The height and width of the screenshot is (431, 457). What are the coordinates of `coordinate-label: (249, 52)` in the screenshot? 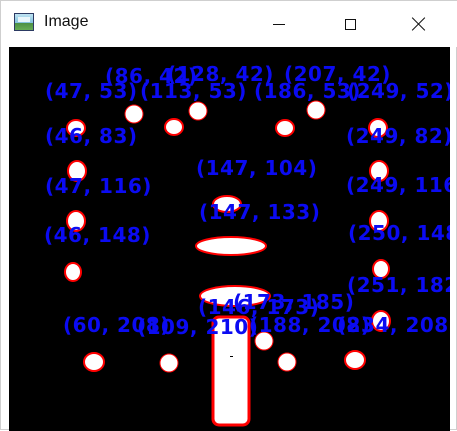 It's located at (398, 91).